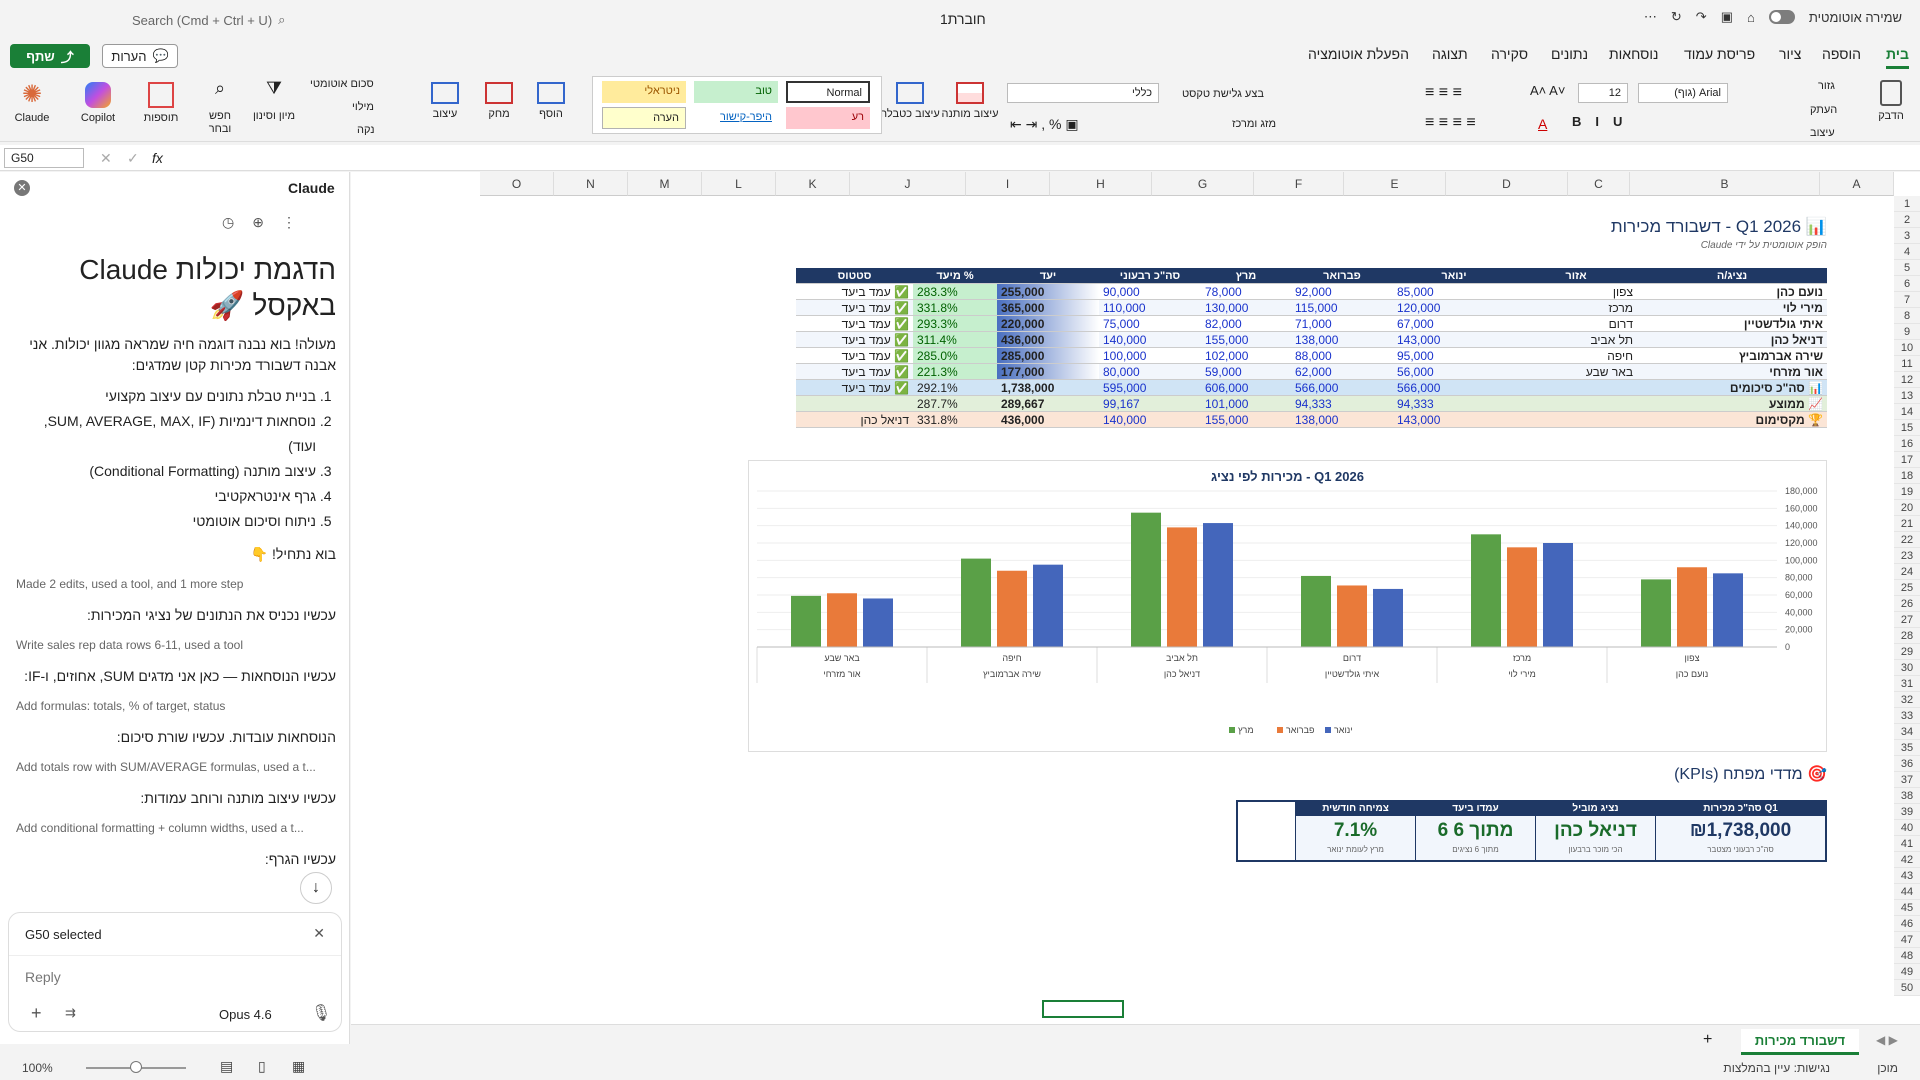 The width and height of the screenshot is (1920, 1080). What do you see at coordinates (1048, 388) in the screenshot?
I see `summary-row-cell: 1,738,000` at bounding box center [1048, 388].